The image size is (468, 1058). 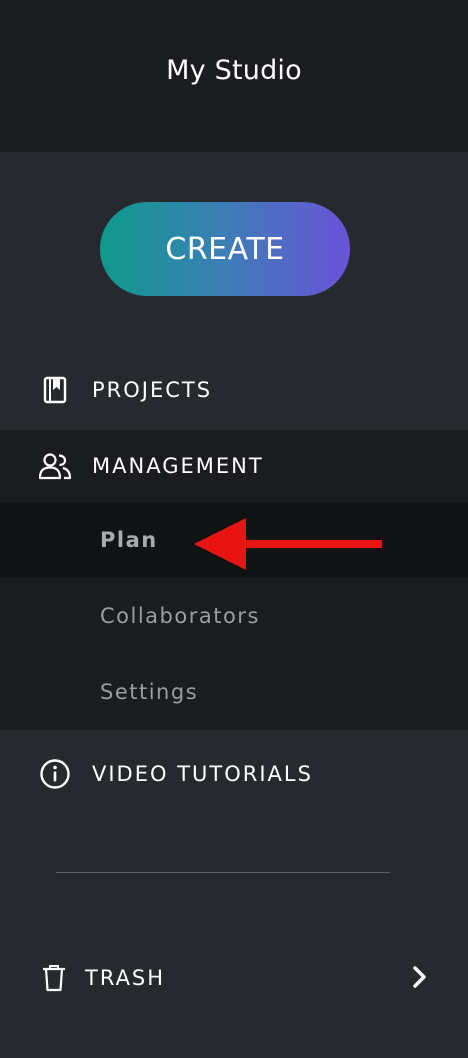 I want to click on create-button-label: CREATE, so click(x=225, y=249).